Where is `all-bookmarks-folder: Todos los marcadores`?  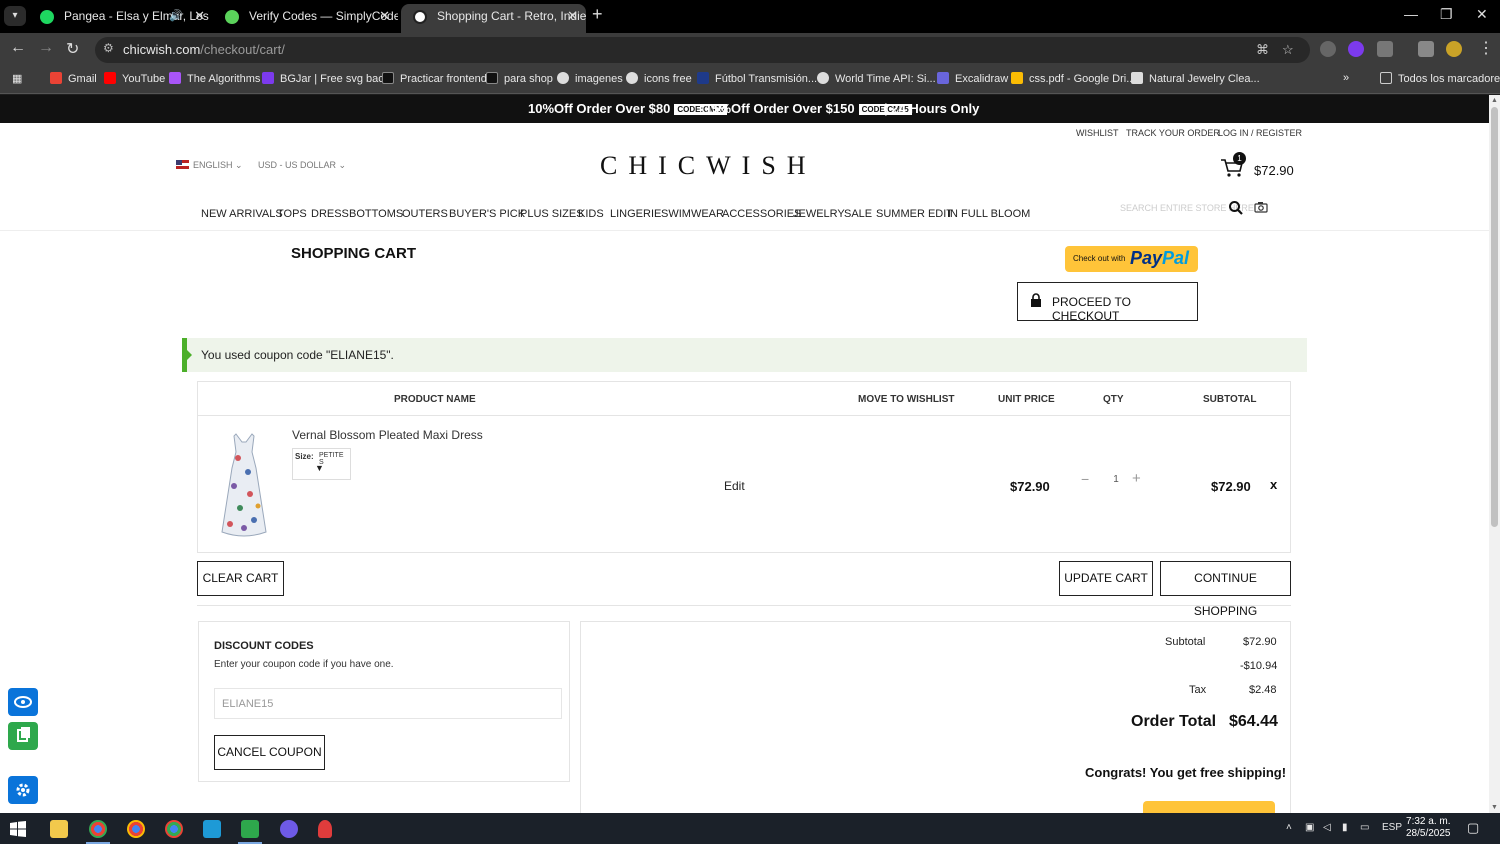 all-bookmarks-folder: Todos los marcadores is located at coordinates (1440, 78).